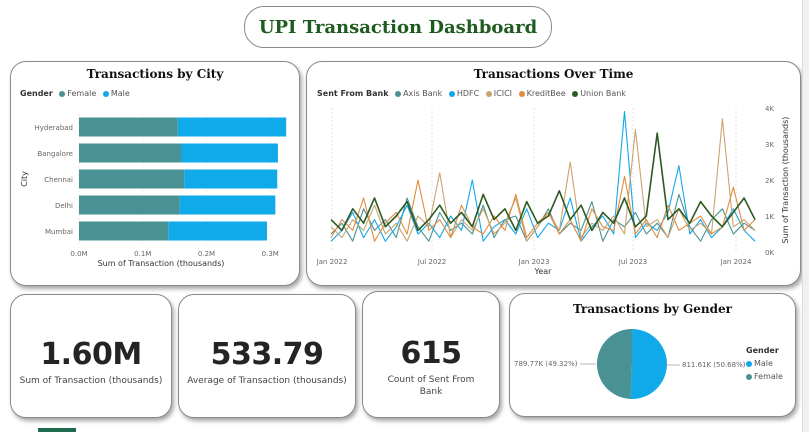  What do you see at coordinates (768, 376) in the screenshot?
I see `gender-legend-female: Female` at bounding box center [768, 376].